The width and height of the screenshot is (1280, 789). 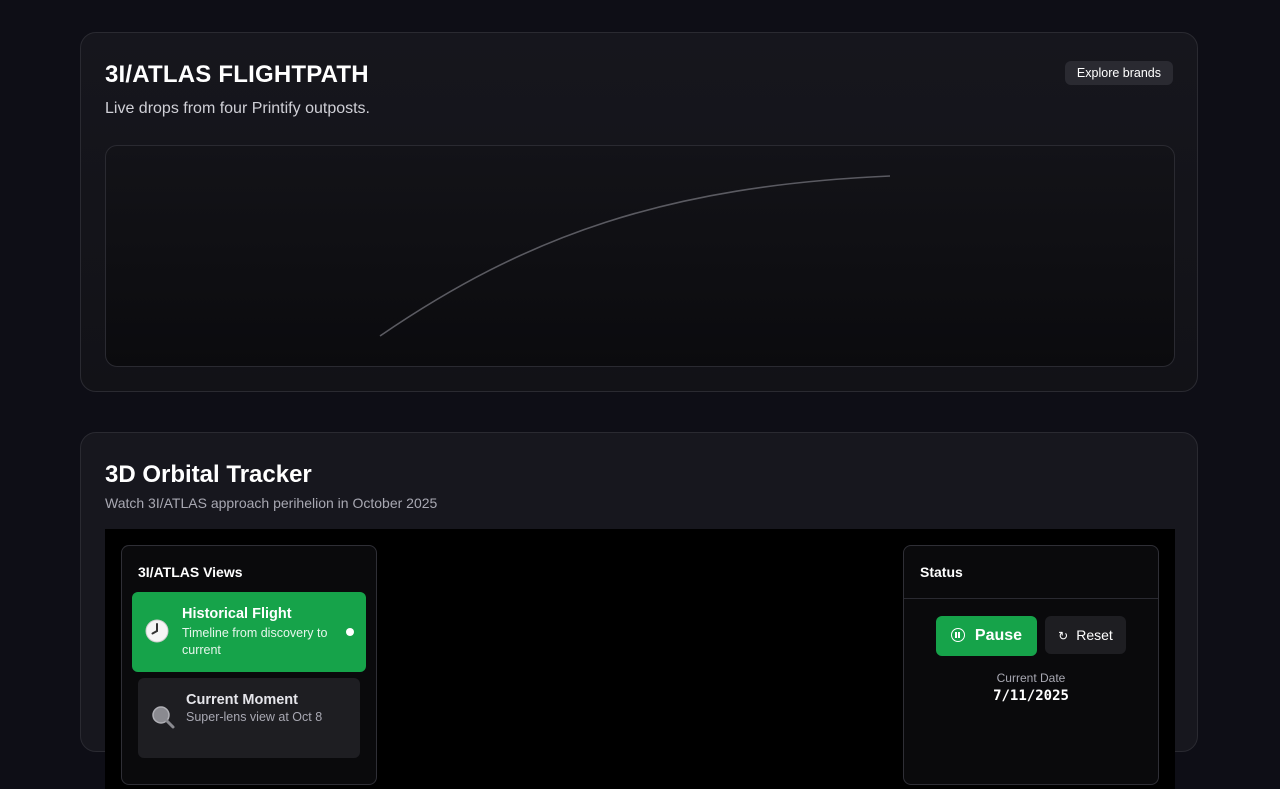 I want to click on reset-button-label: Reset, so click(x=1094, y=635).